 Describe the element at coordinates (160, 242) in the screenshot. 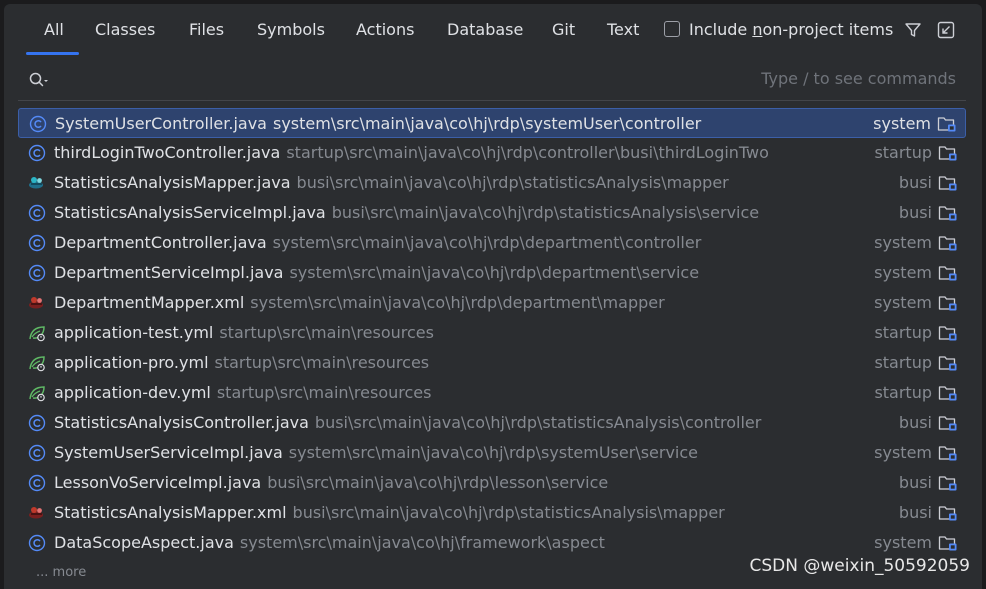

I see `result-file-name: DepartmentController.java` at that location.